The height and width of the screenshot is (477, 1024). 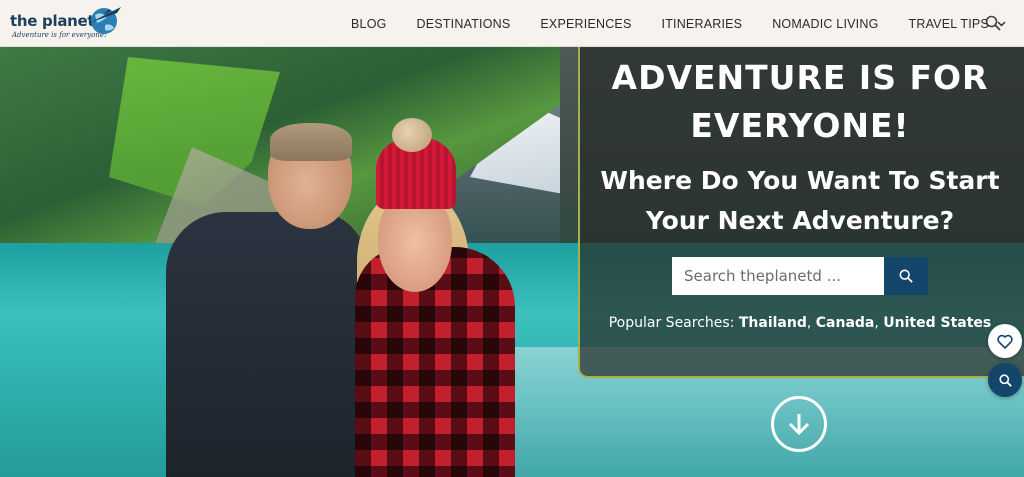 I want to click on hero-title: ADVENTURE IS FOR EVERYONE!, so click(x=800, y=101).